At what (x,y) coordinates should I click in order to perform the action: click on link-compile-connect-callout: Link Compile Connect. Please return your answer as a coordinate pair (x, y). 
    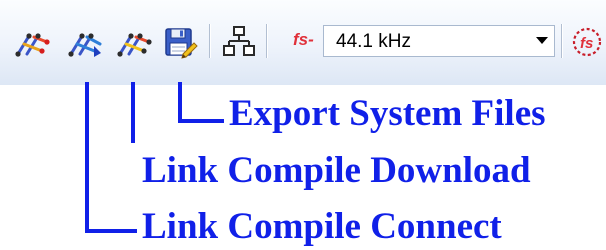
    Looking at the image, I should click on (322, 226).